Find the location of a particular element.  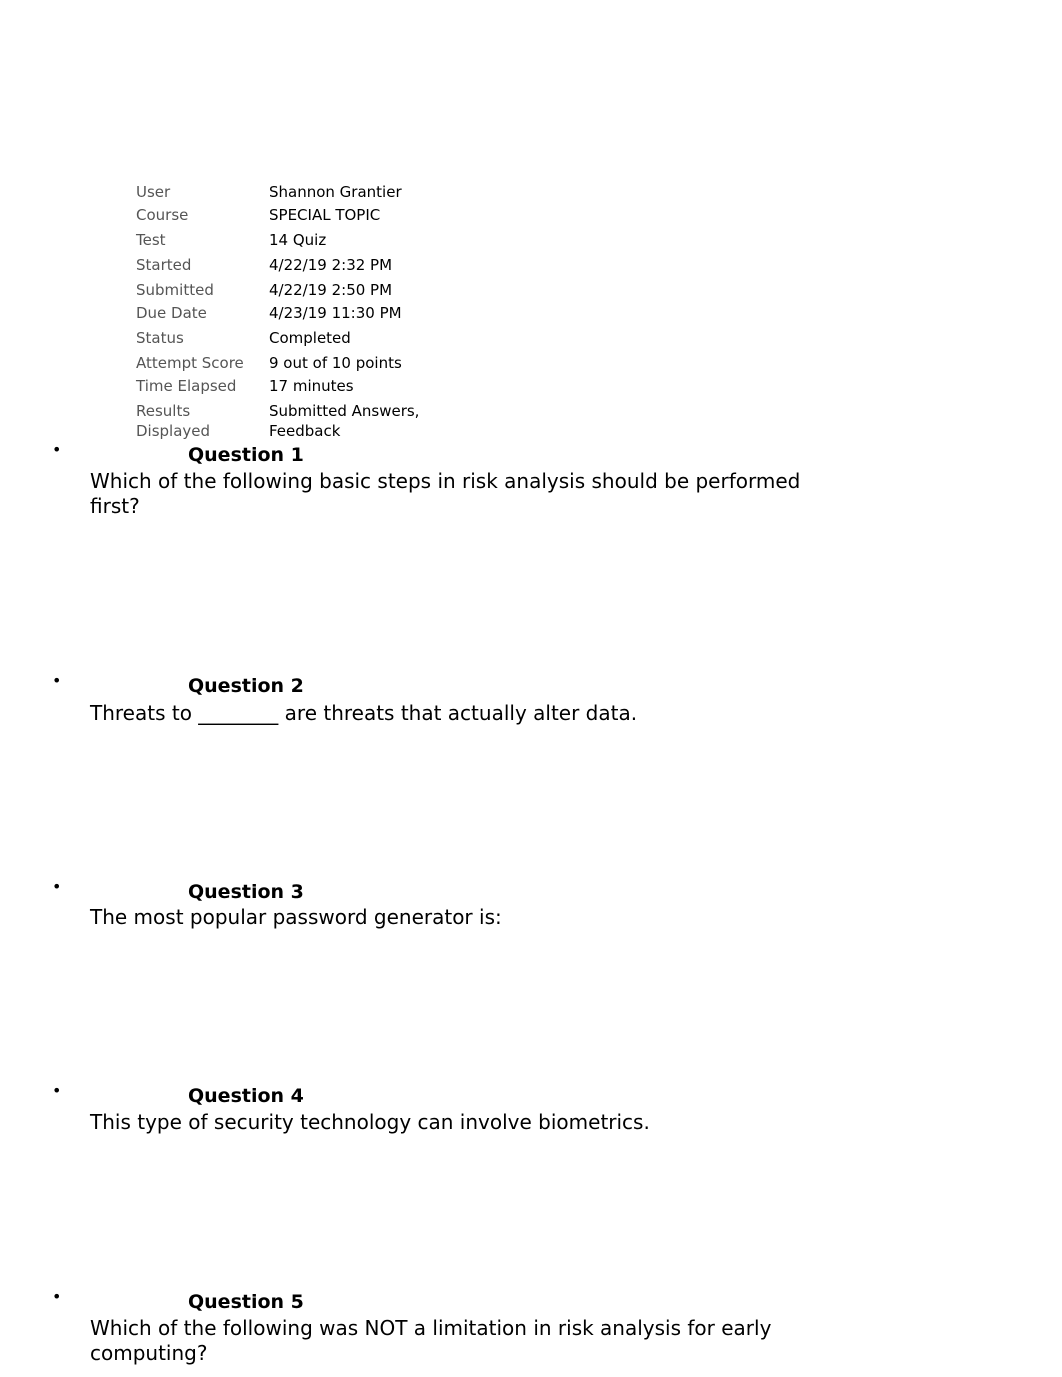

summary-label: Attempt Score is located at coordinates (190, 363).